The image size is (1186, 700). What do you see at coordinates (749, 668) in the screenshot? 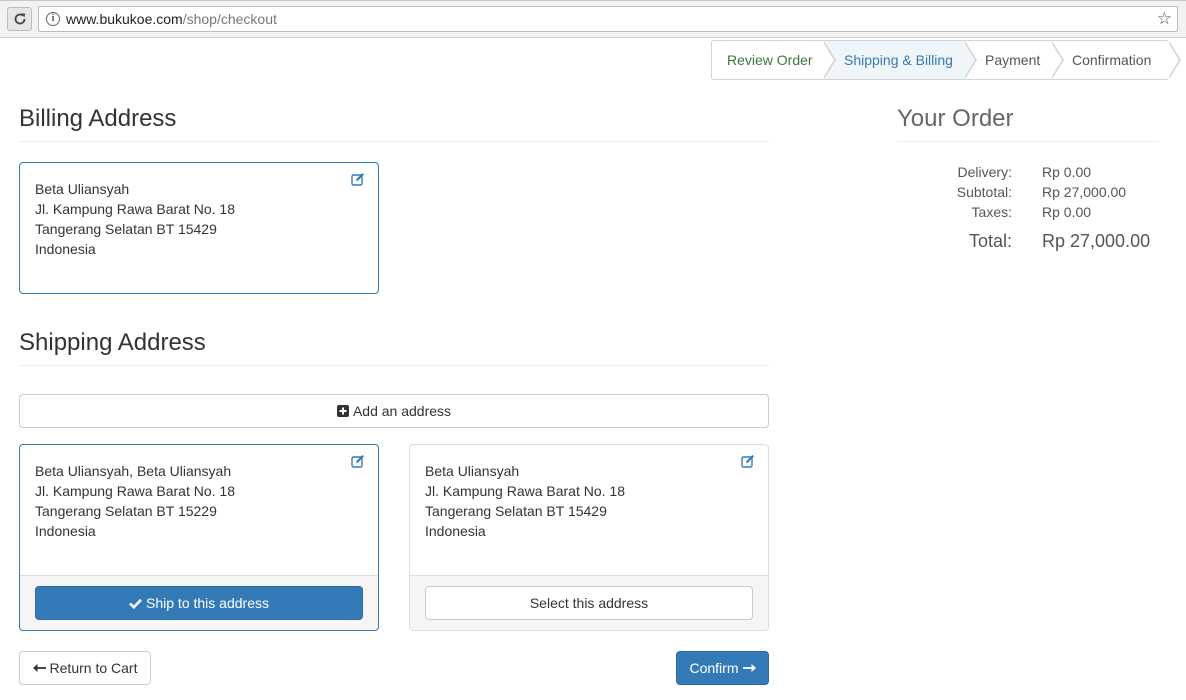
I see `arrow-right-icon` at bounding box center [749, 668].